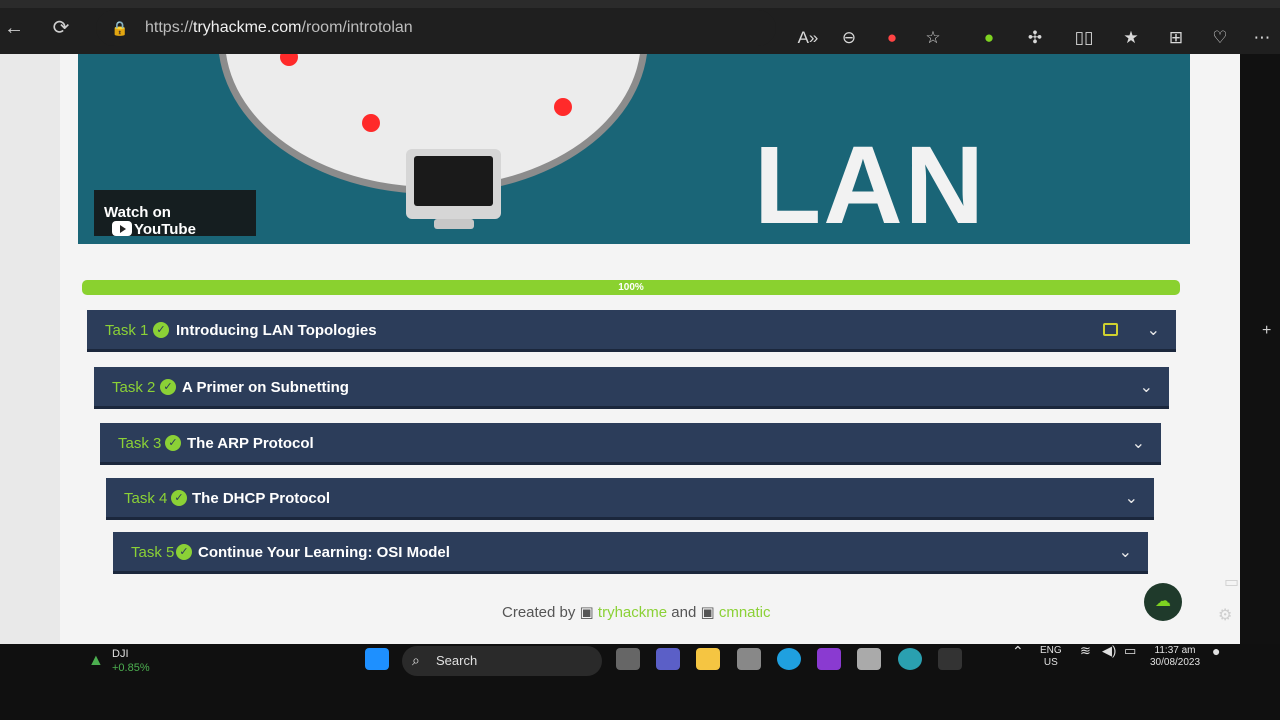  I want to click on lang-top: ENG, so click(1051, 650).